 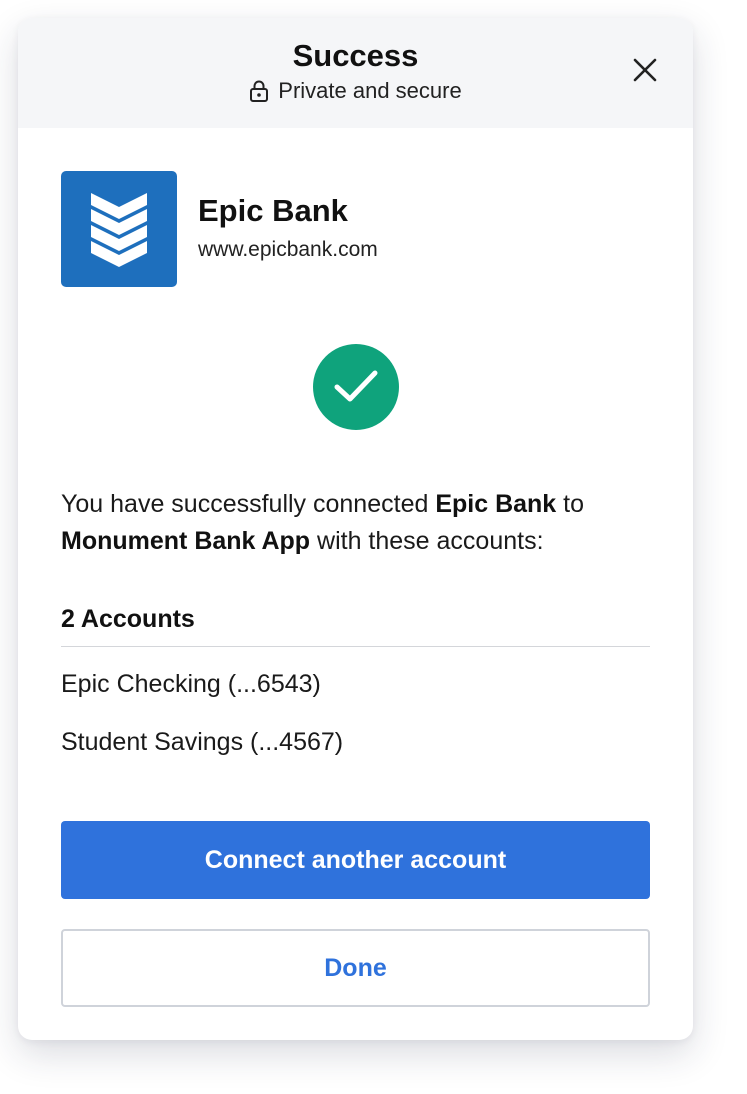 What do you see at coordinates (645, 70) in the screenshot?
I see `close-icon` at bounding box center [645, 70].